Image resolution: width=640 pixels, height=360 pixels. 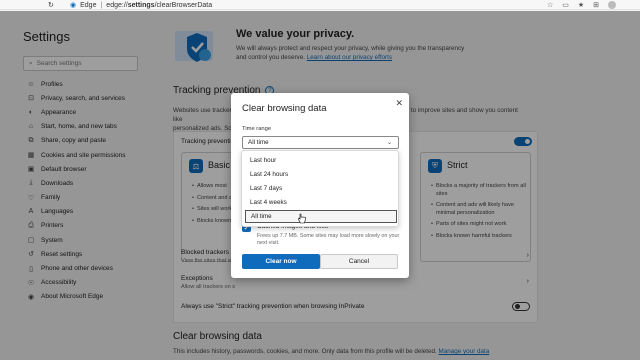 I want to click on time-range-value: All time, so click(x=258, y=142).